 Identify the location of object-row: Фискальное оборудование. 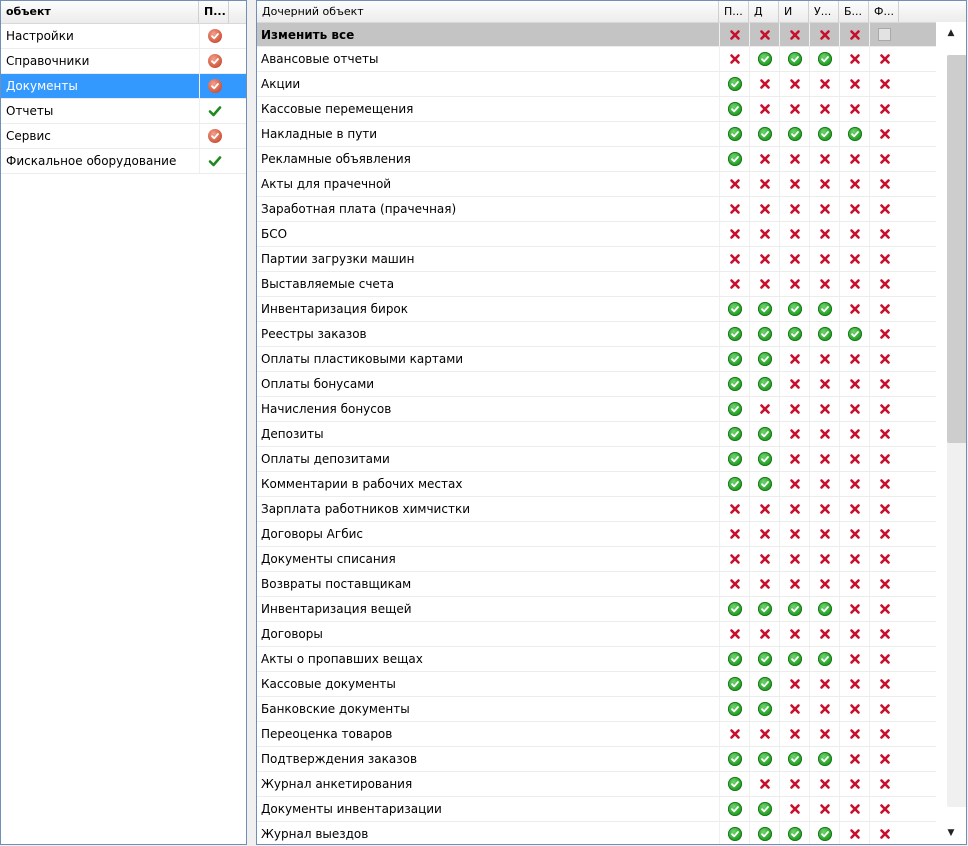
(123, 161).